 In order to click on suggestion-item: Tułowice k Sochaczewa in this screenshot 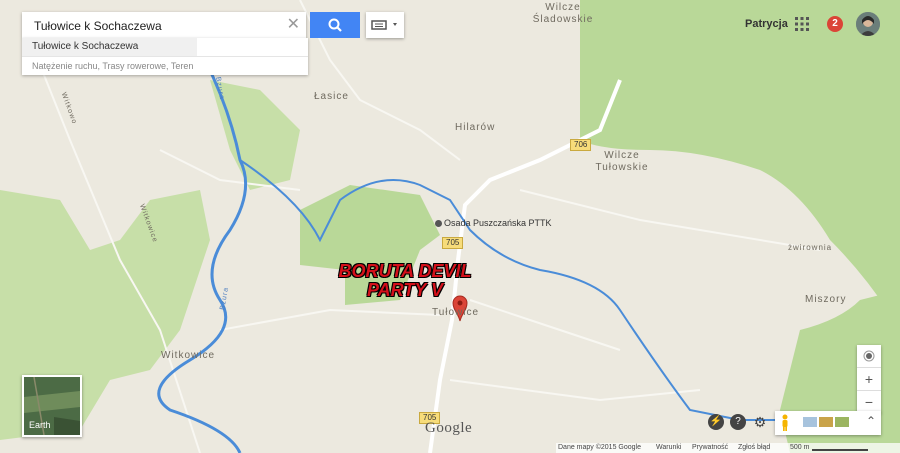, I will do `click(109, 47)`.